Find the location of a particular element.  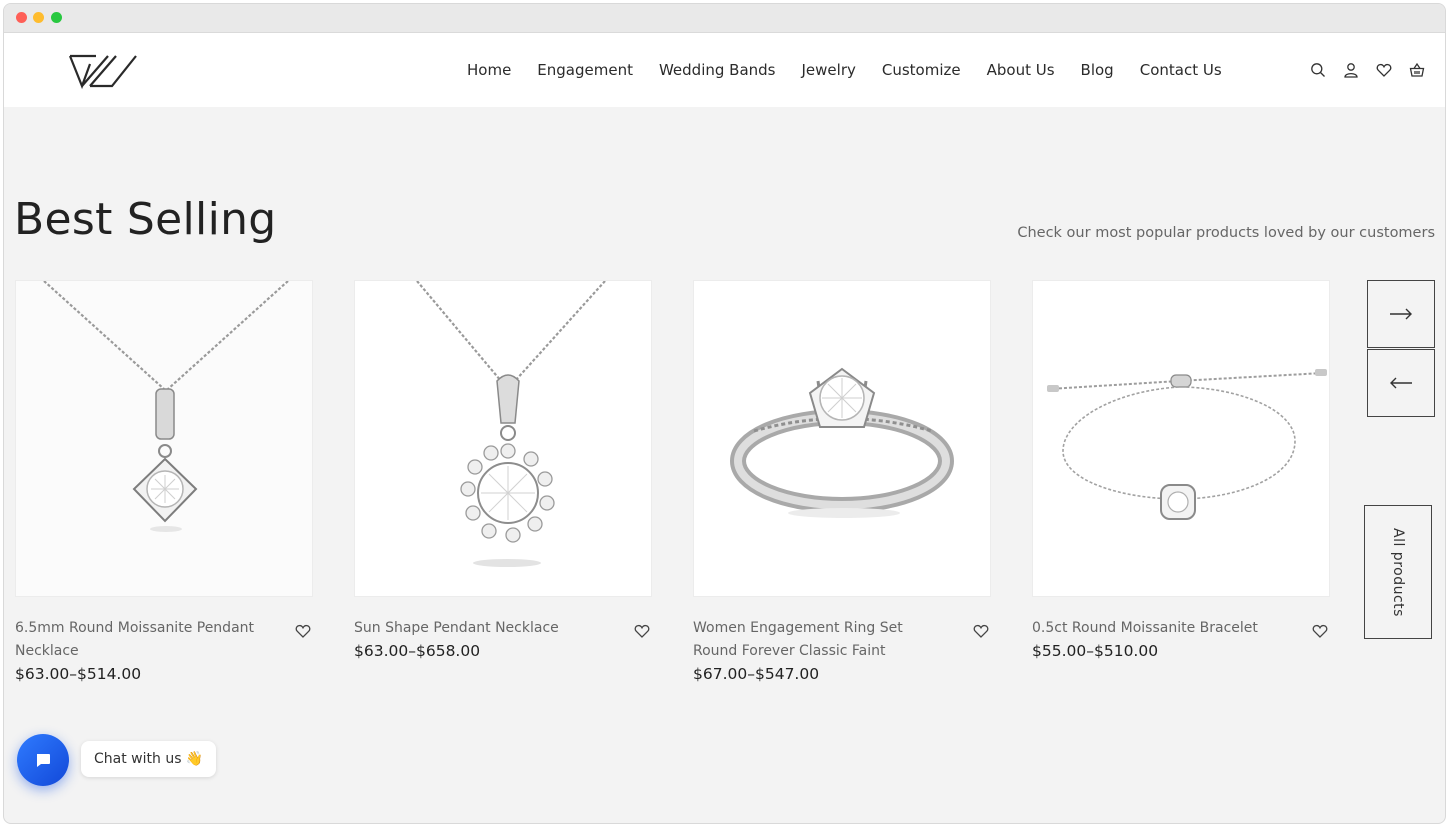

product-name: 6.5mm Round Moissanite Pendant Necklace is located at coordinates (140, 640).